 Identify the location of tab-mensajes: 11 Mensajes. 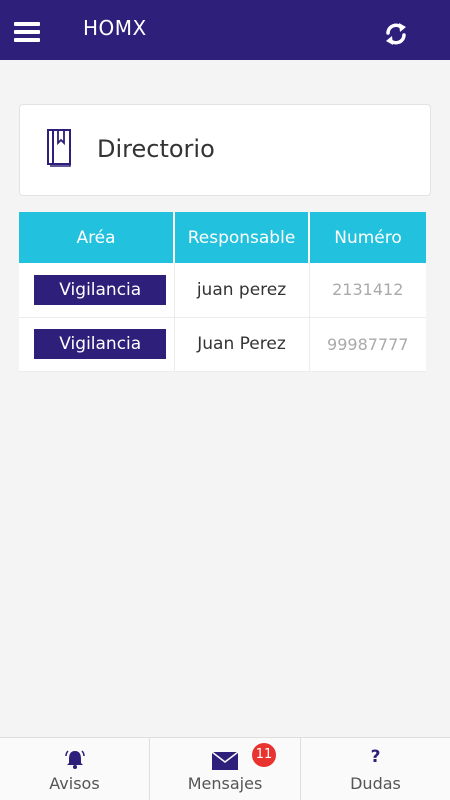
(225, 769).